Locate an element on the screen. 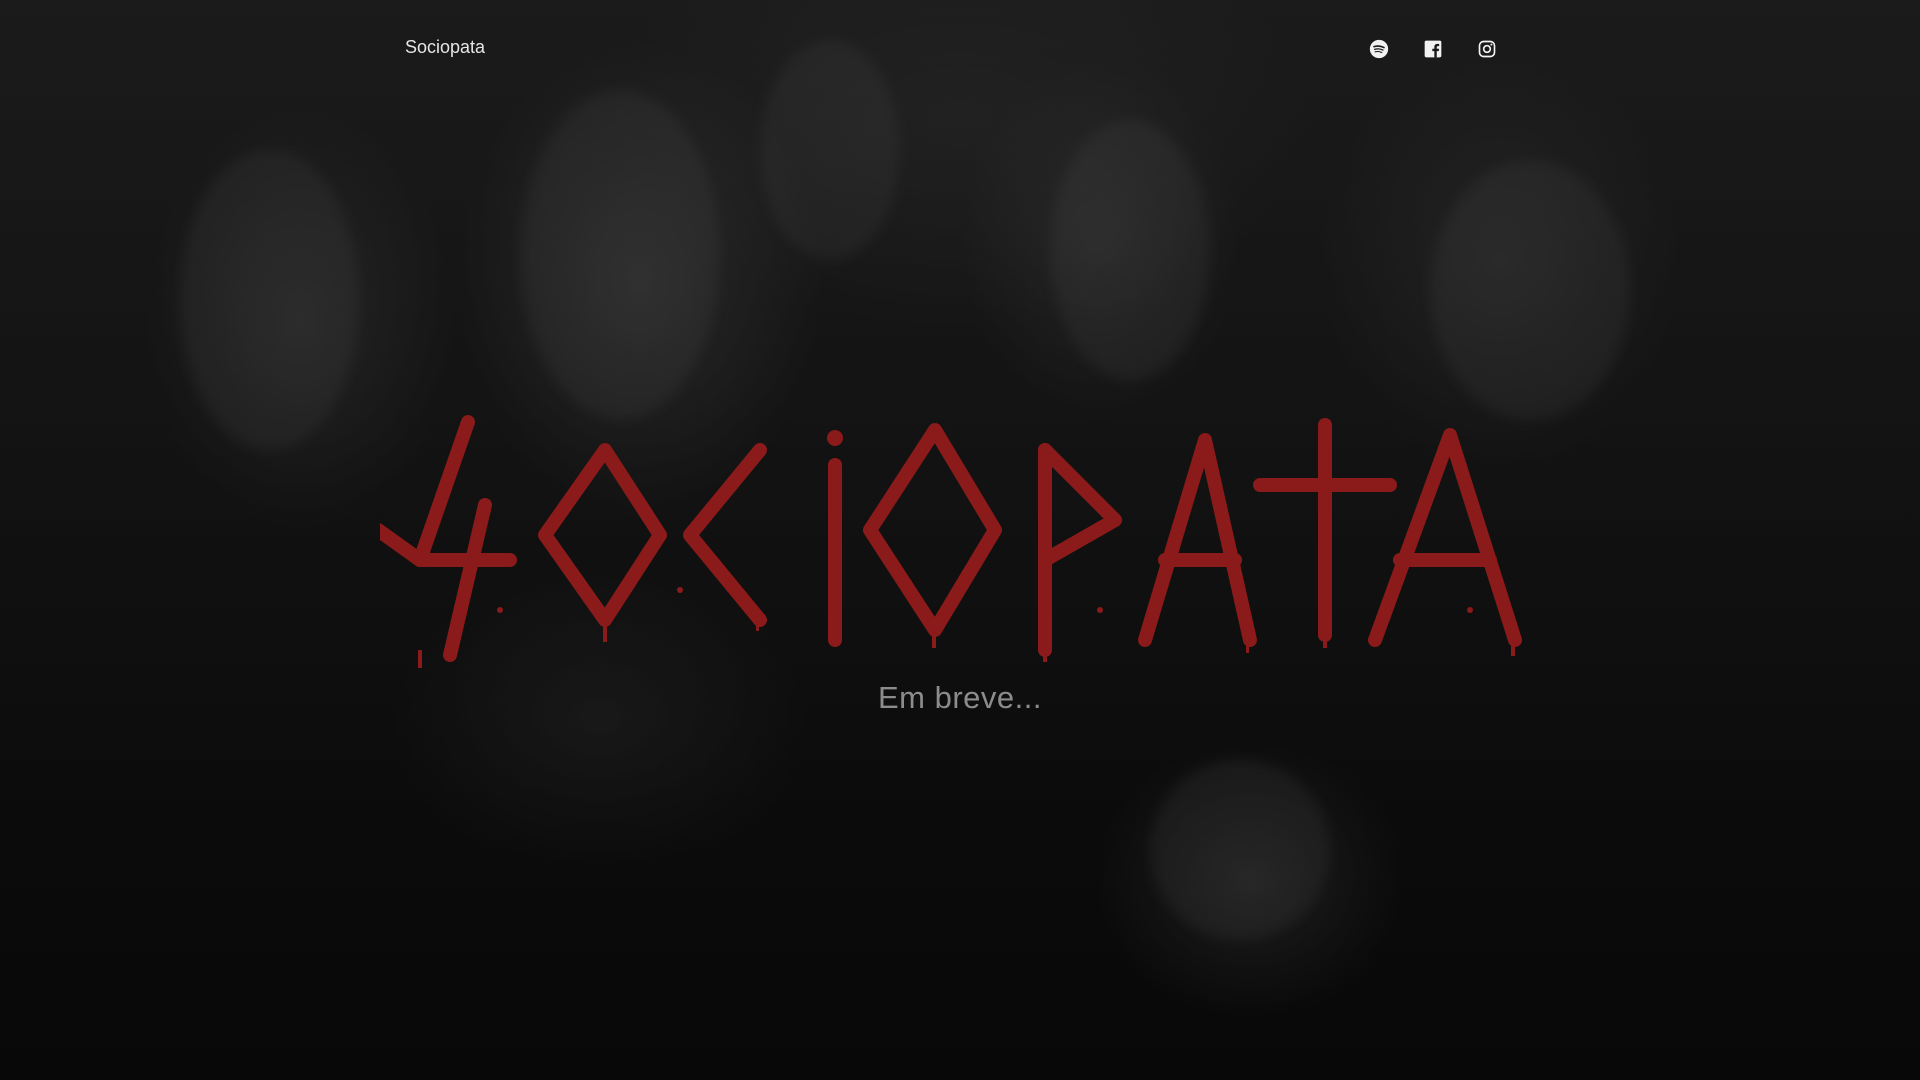 This screenshot has height=1080, width=1920. spotify-icon is located at coordinates (1379, 49).